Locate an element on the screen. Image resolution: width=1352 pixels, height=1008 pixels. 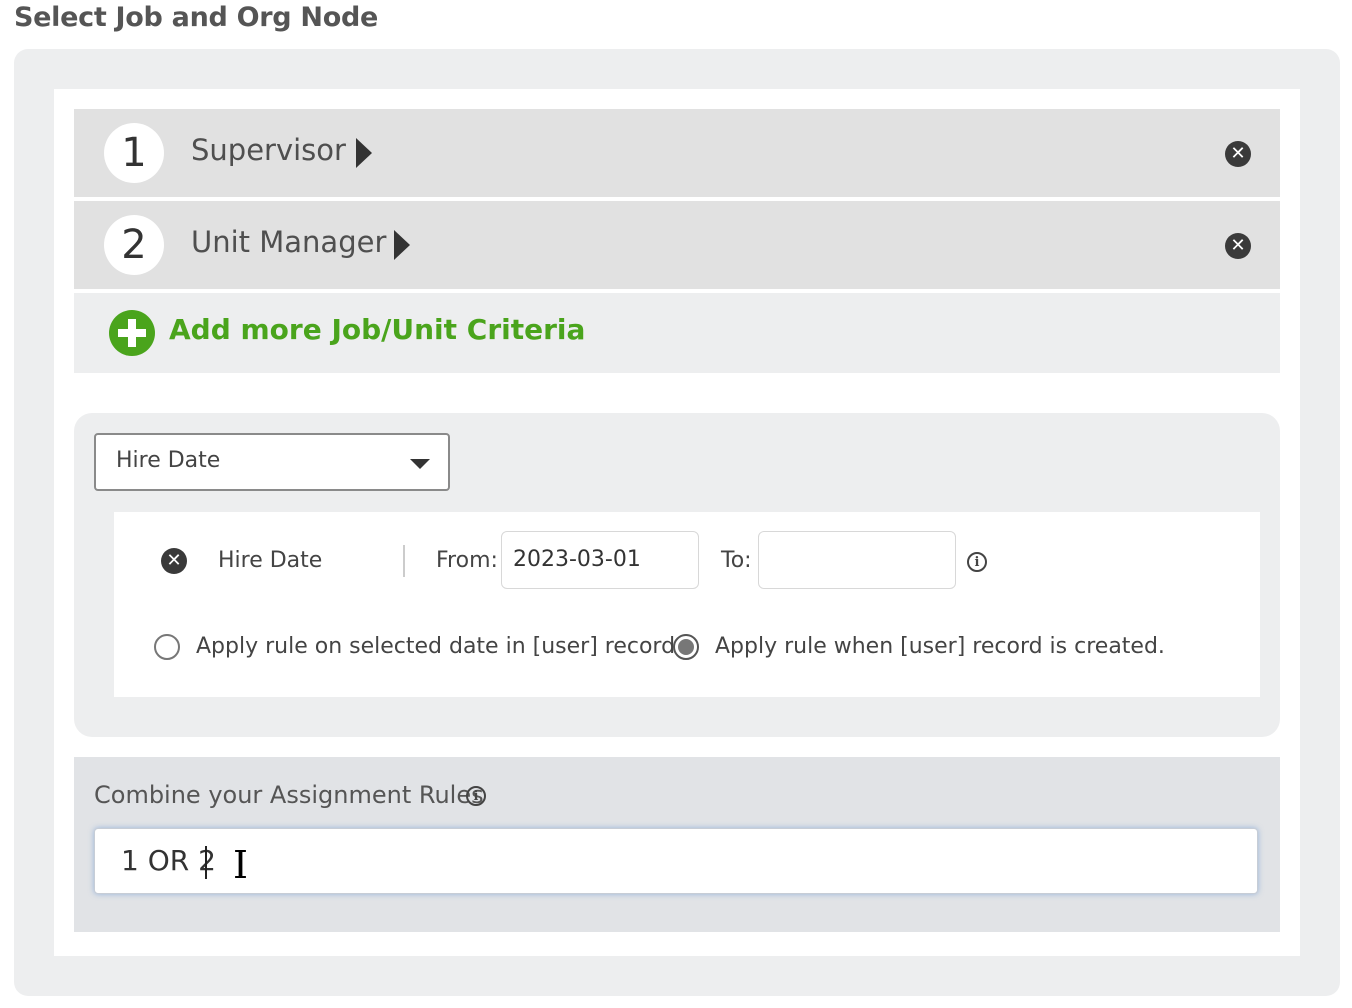
add-criteria-row: Add more Job/Unit Criteria is located at coordinates (677, 333).